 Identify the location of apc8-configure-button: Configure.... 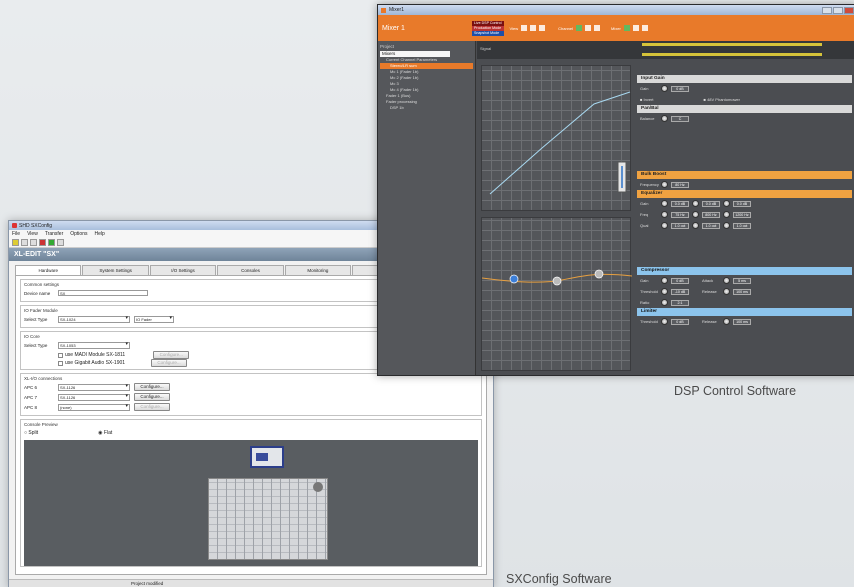
(152, 407).